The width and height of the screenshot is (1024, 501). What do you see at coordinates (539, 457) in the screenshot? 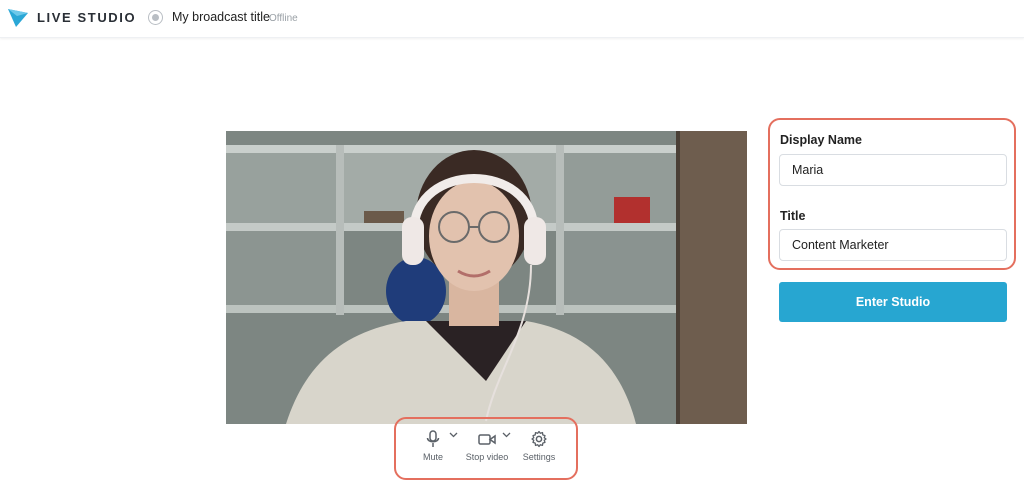
I see `settings-label: Settings` at bounding box center [539, 457].